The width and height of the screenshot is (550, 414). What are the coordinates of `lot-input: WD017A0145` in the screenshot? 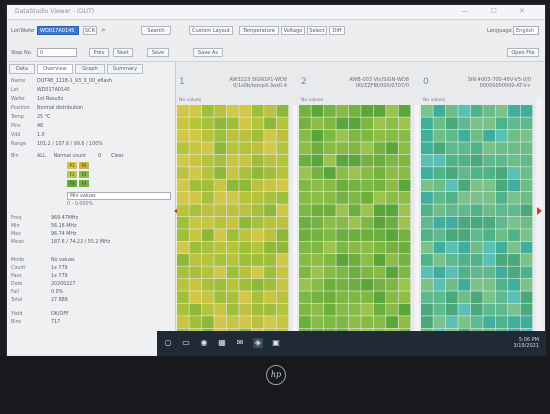 It's located at (58, 30).